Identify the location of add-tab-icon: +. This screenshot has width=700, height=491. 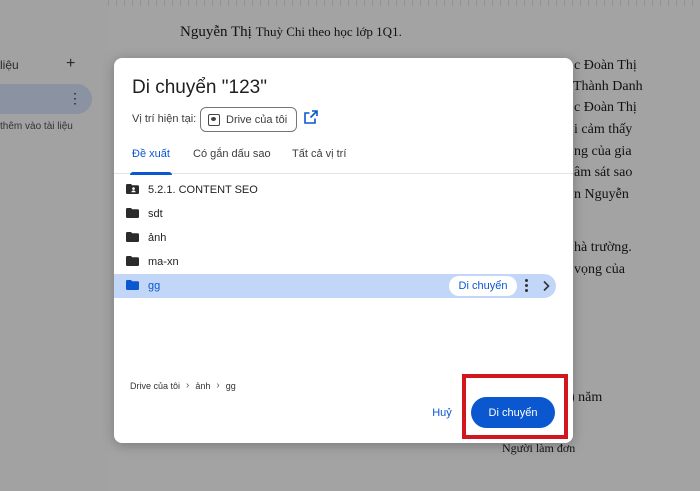
(71, 63).